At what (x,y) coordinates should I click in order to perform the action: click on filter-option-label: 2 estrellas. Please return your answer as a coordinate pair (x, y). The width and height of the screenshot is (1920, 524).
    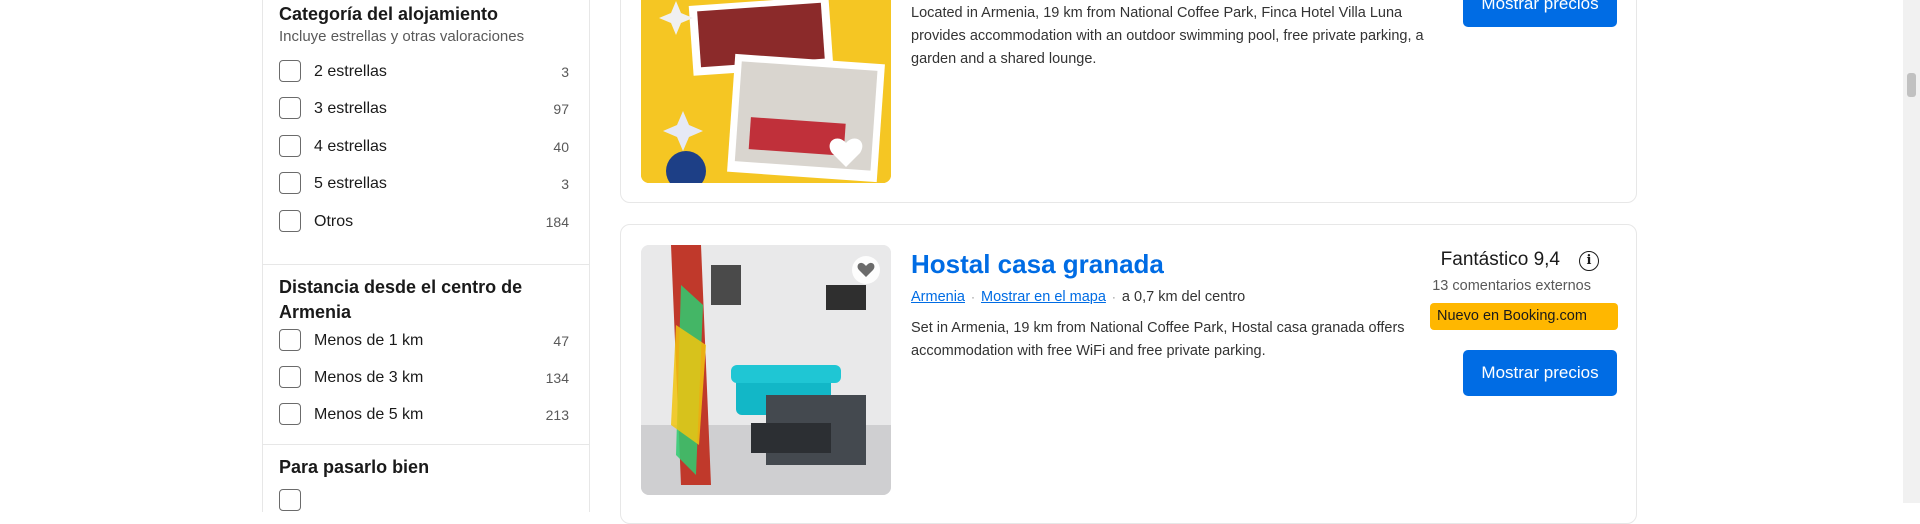
    Looking at the image, I should click on (350, 71).